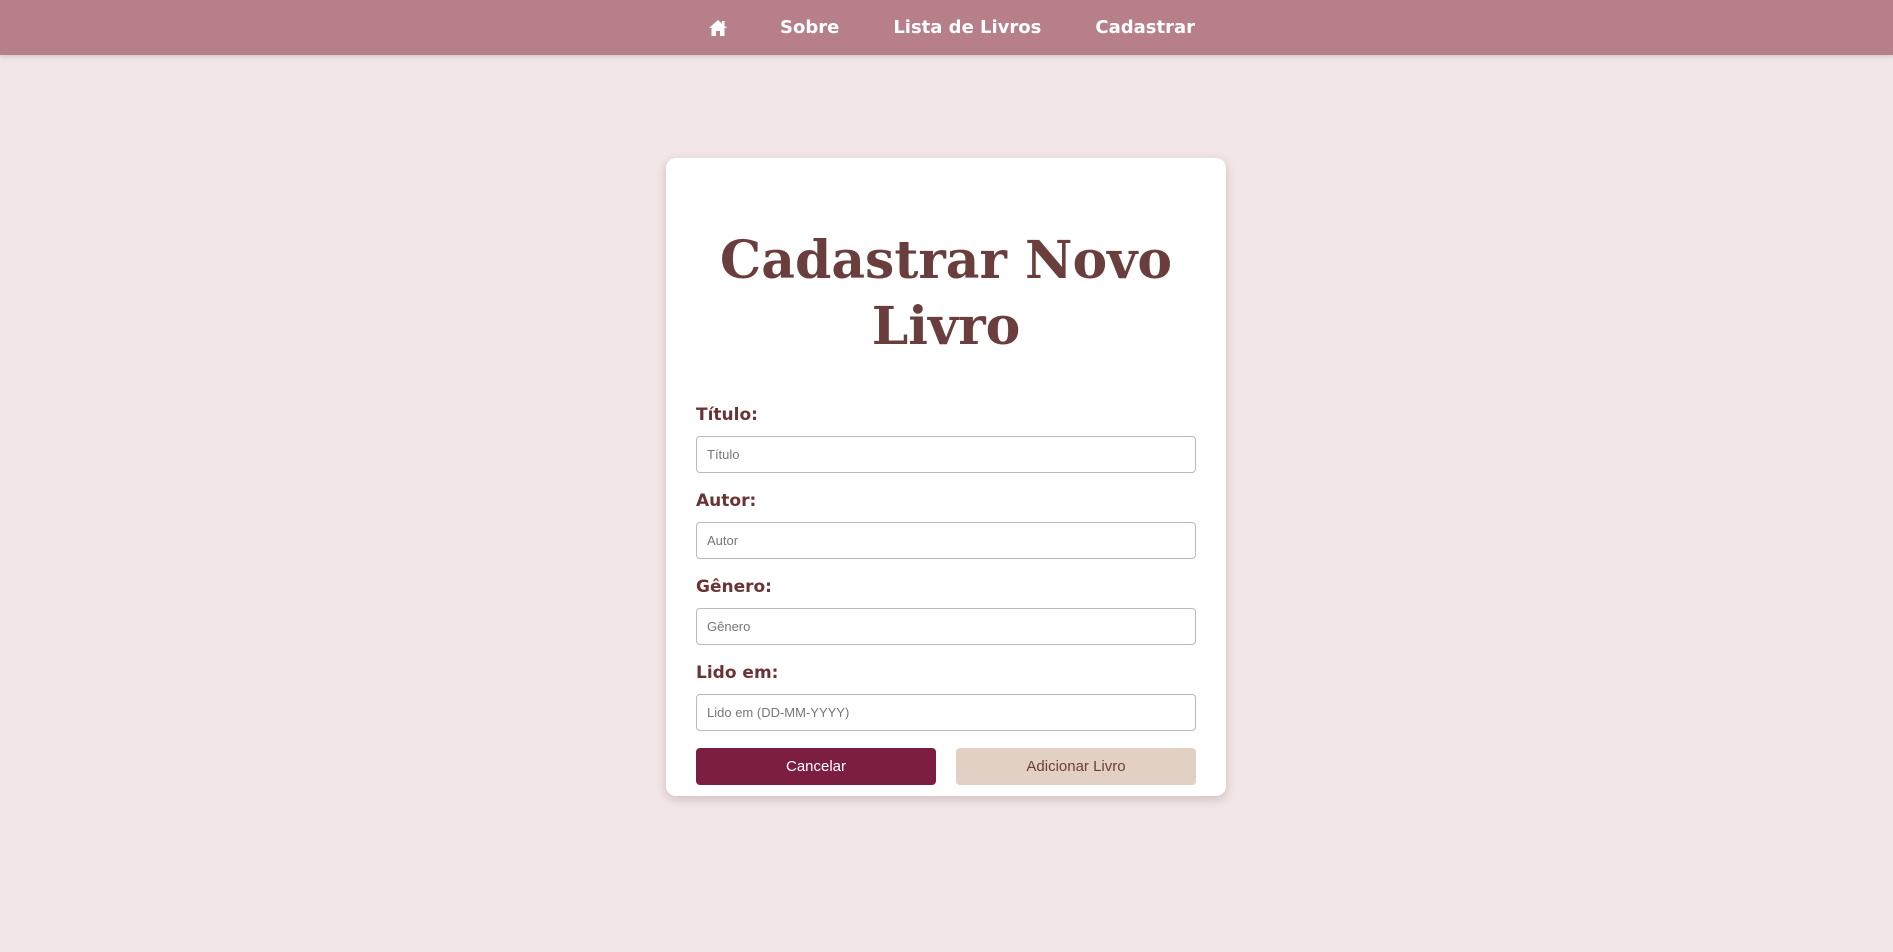 This screenshot has height=952, width=1893. I want to click on top-navbar: Sobre Lista de Livros Cadastrar, so click(946, 27).